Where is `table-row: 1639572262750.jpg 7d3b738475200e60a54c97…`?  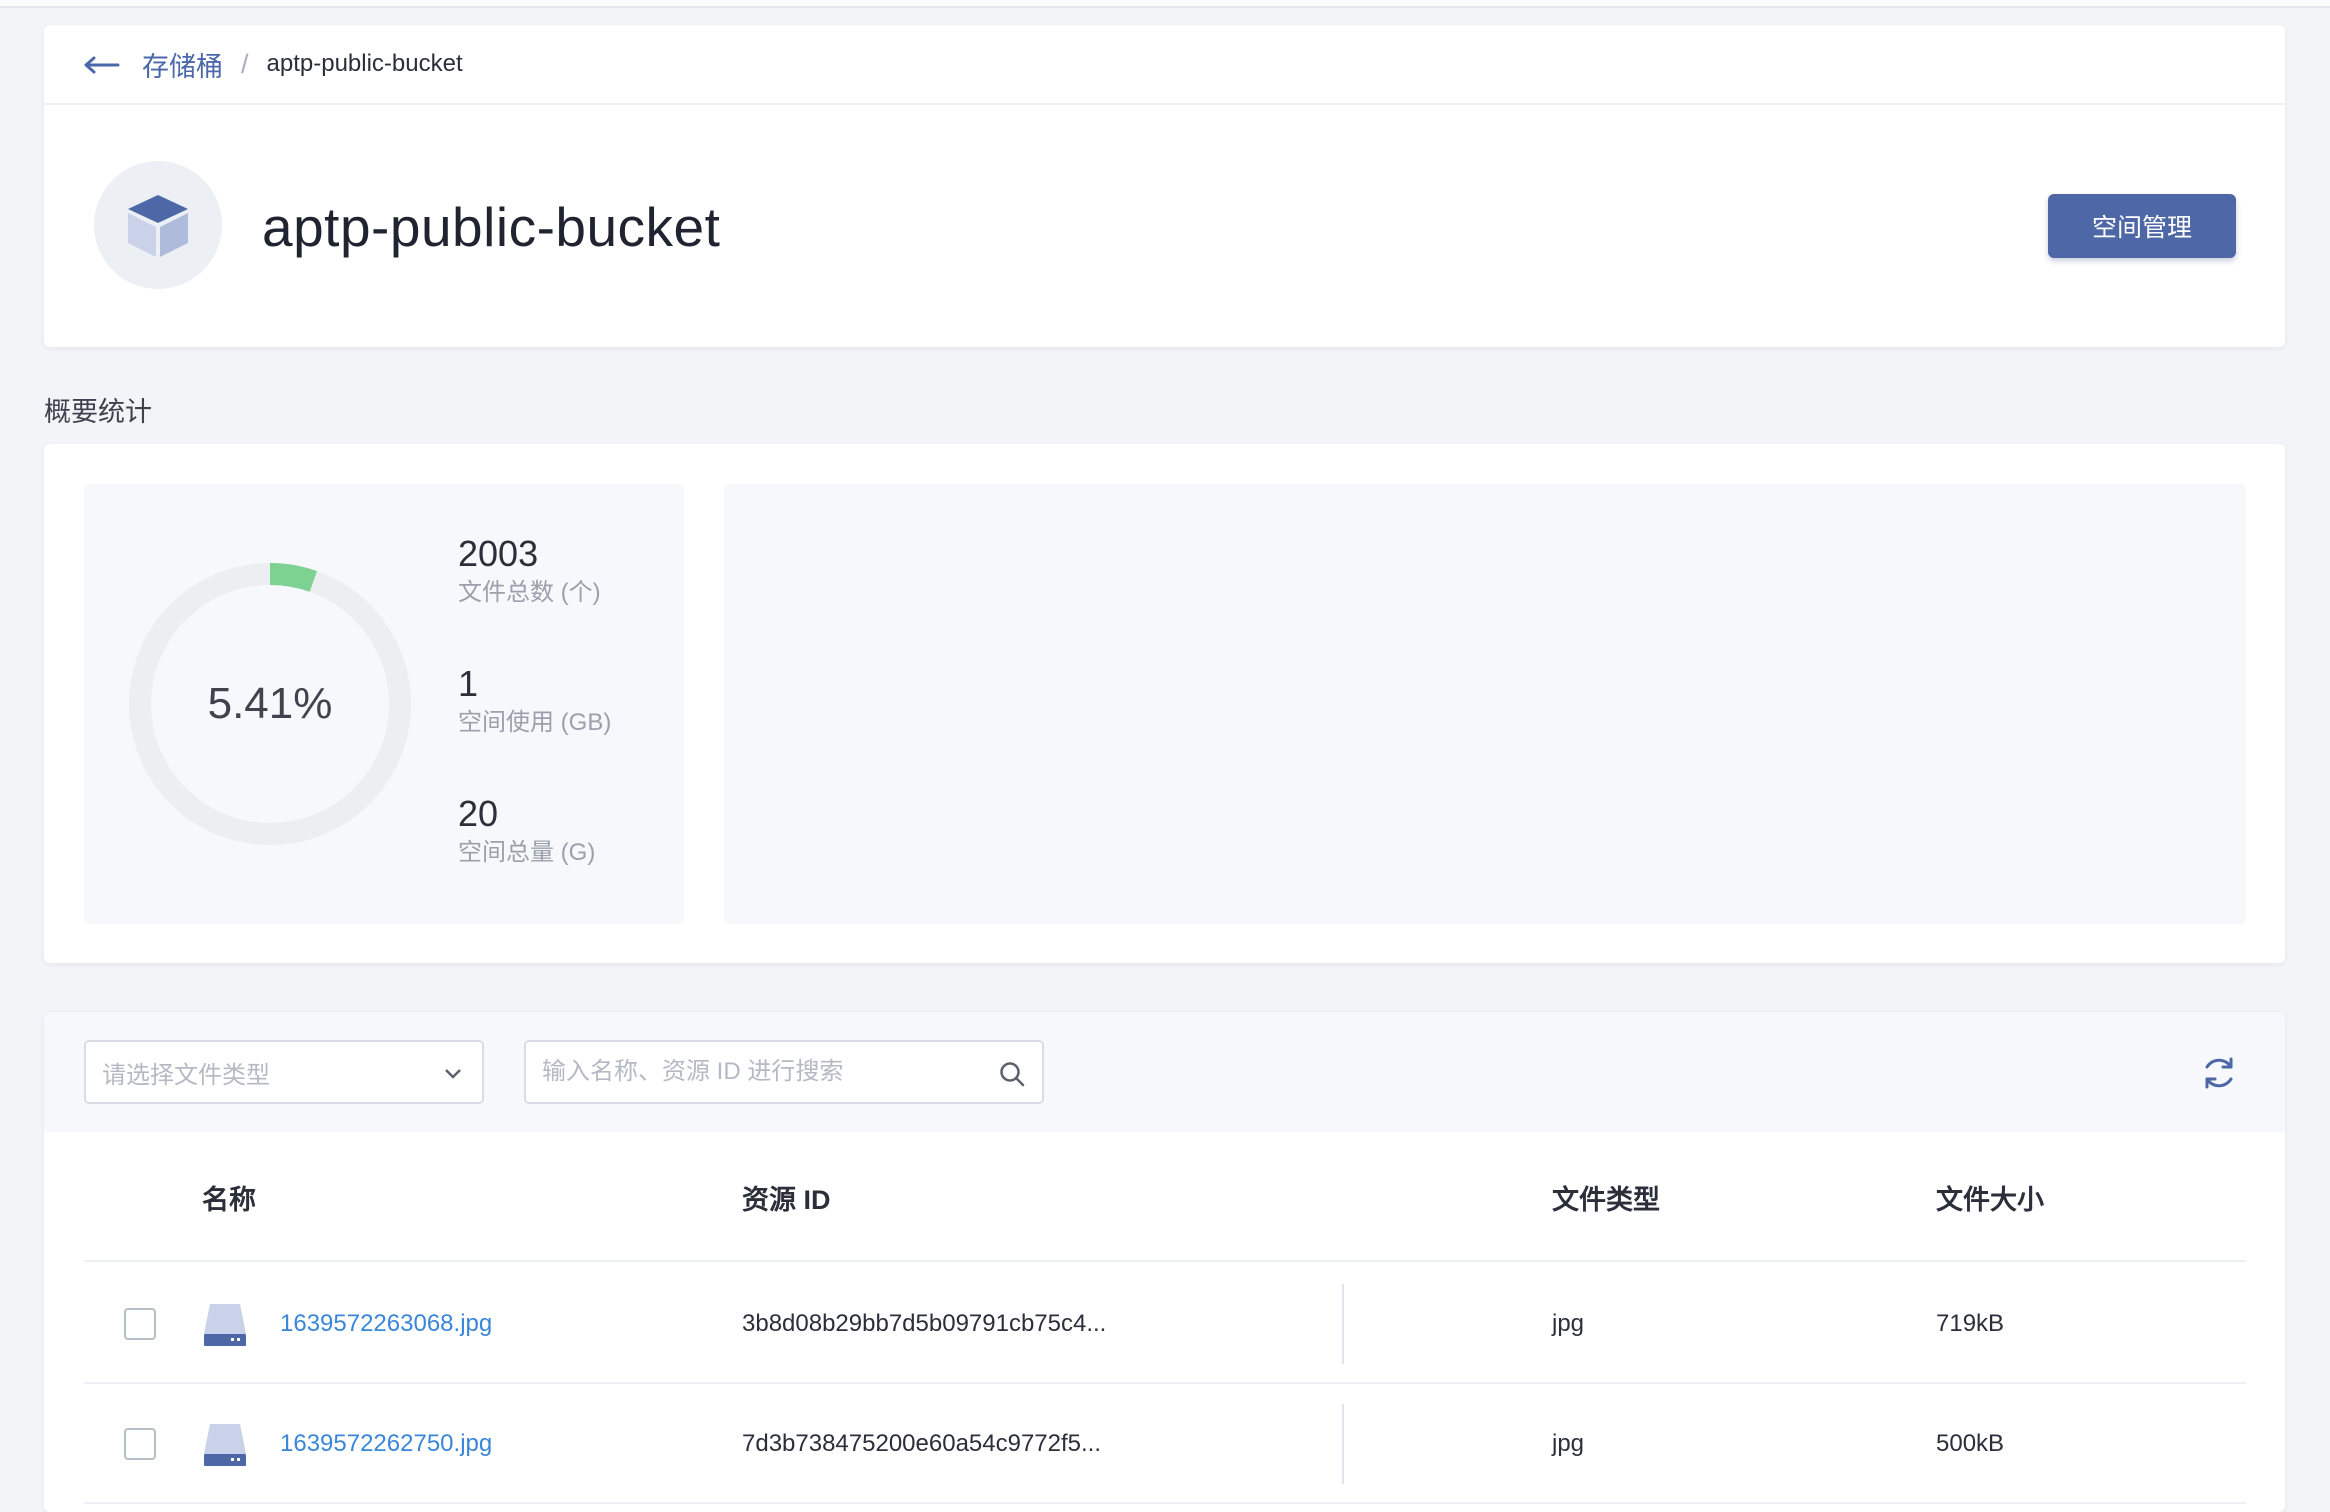
table-row: 1639572262750.jpg 7d3b738475200e60a54c97… is located at coordinates (1165, 1444).